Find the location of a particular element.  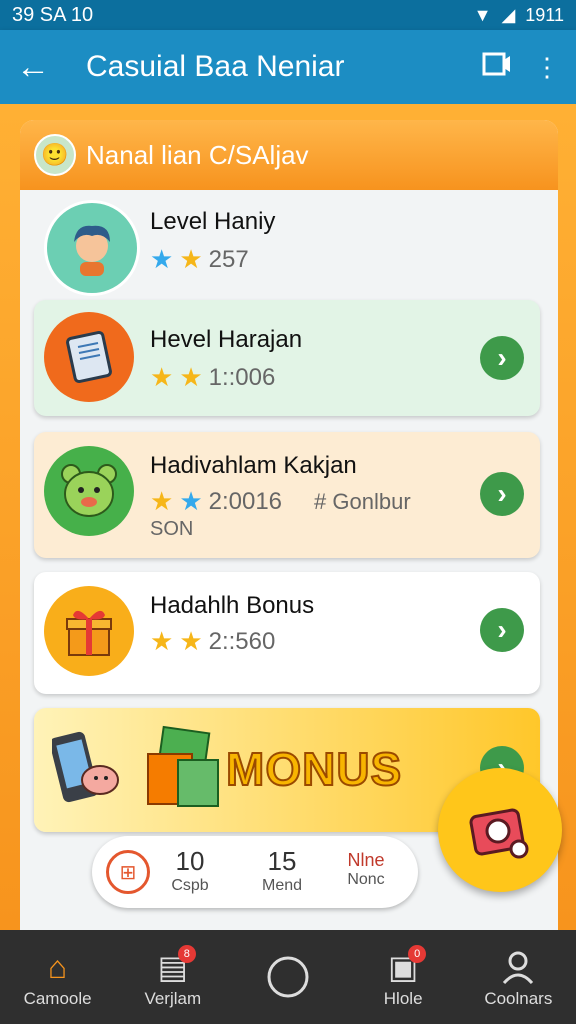

list-icon: ▤ is located at coordinates (172, 967).